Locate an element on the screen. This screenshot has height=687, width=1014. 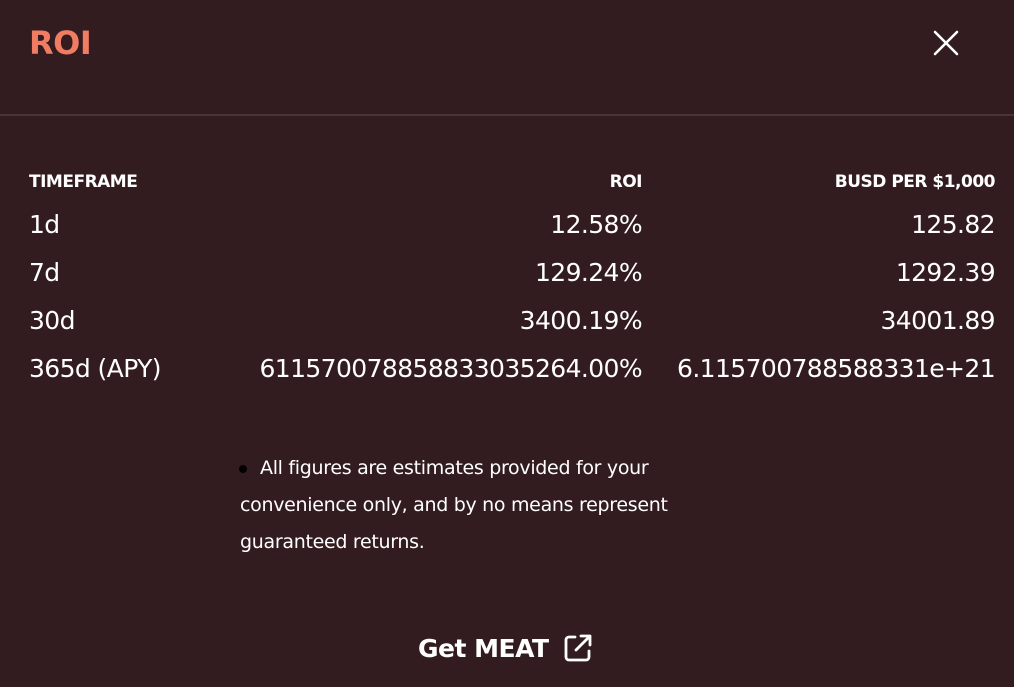
table-row: 7d 129.24% 1292.39 is located at coordinates (512, 278).